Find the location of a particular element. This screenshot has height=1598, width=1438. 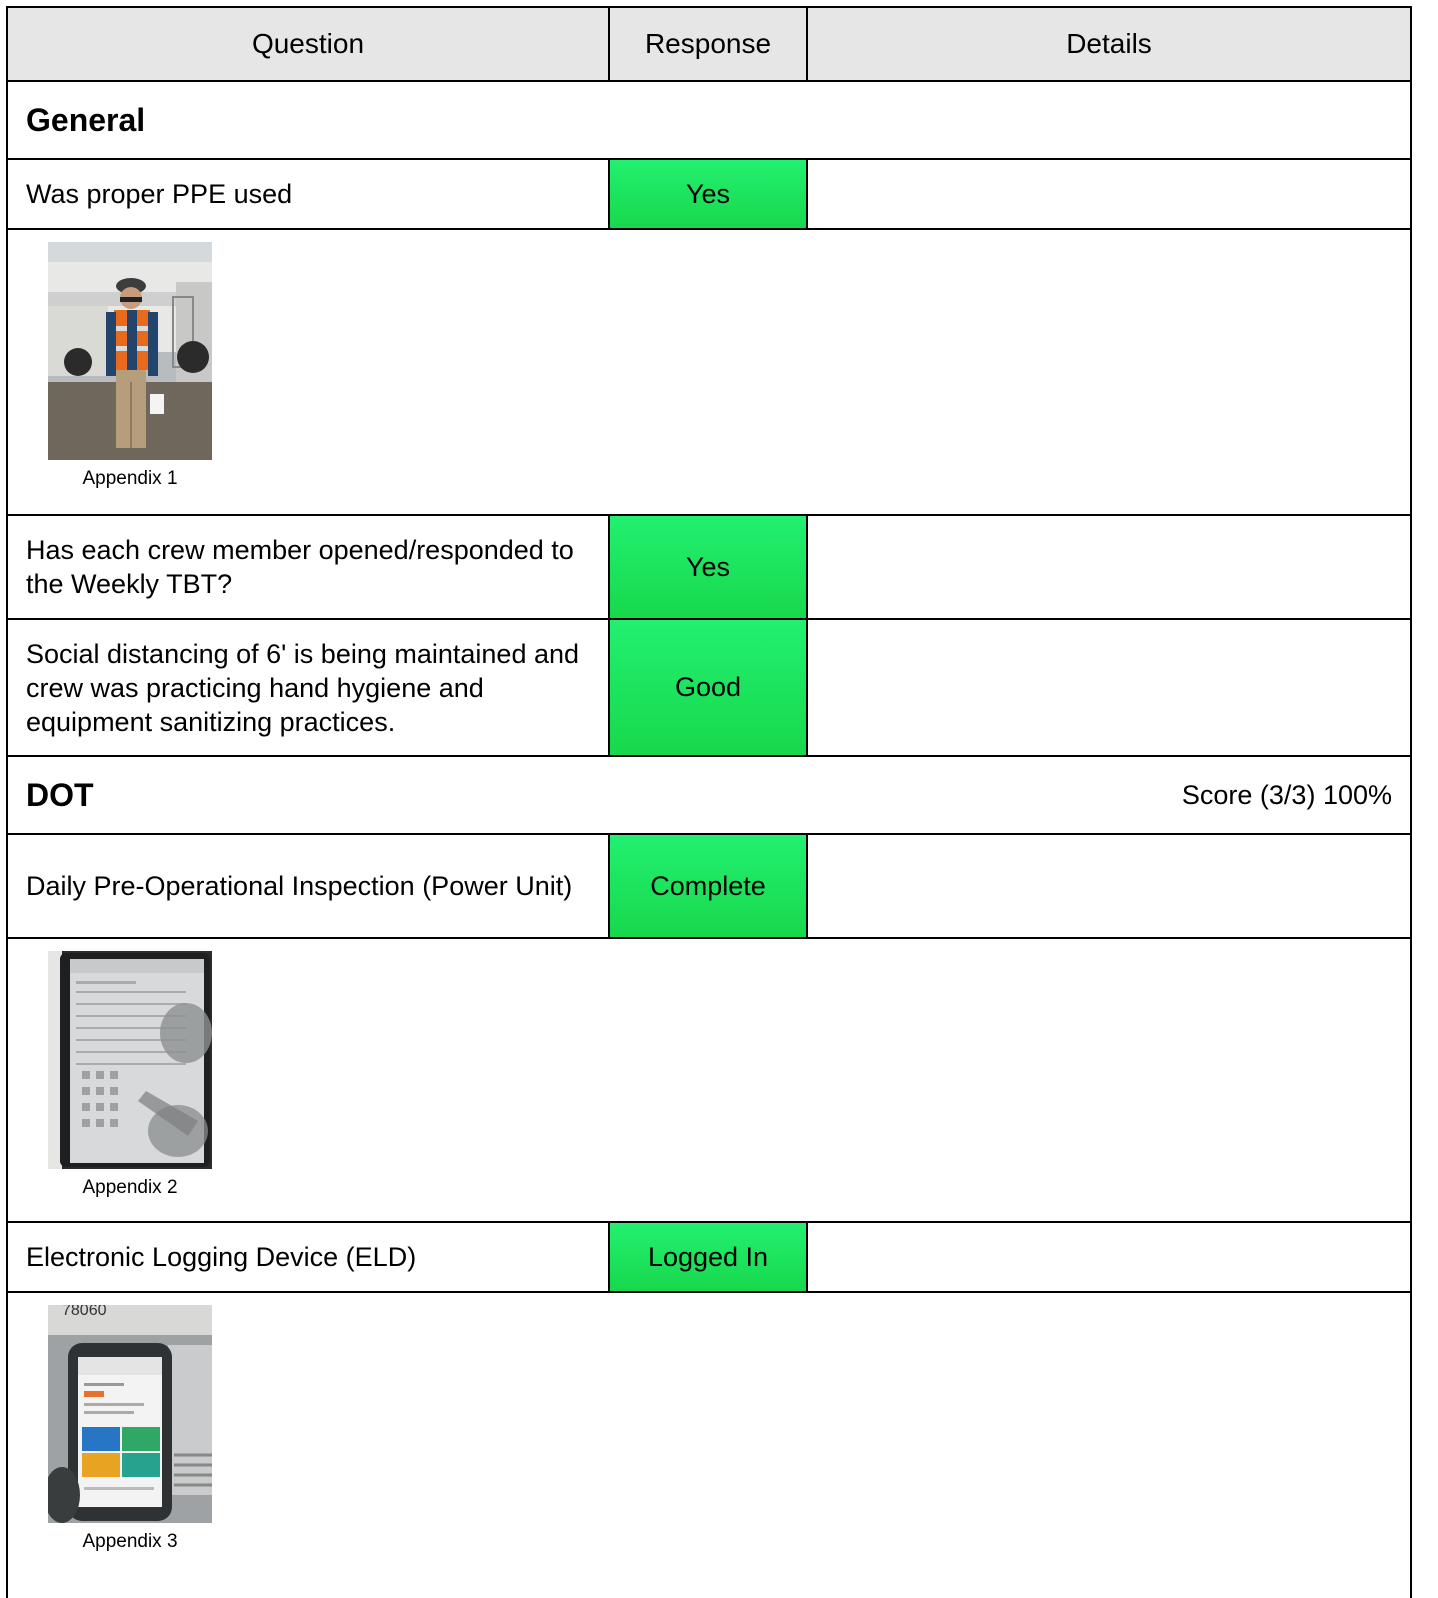

response-badge: Good is located at coordinates (709, 687).